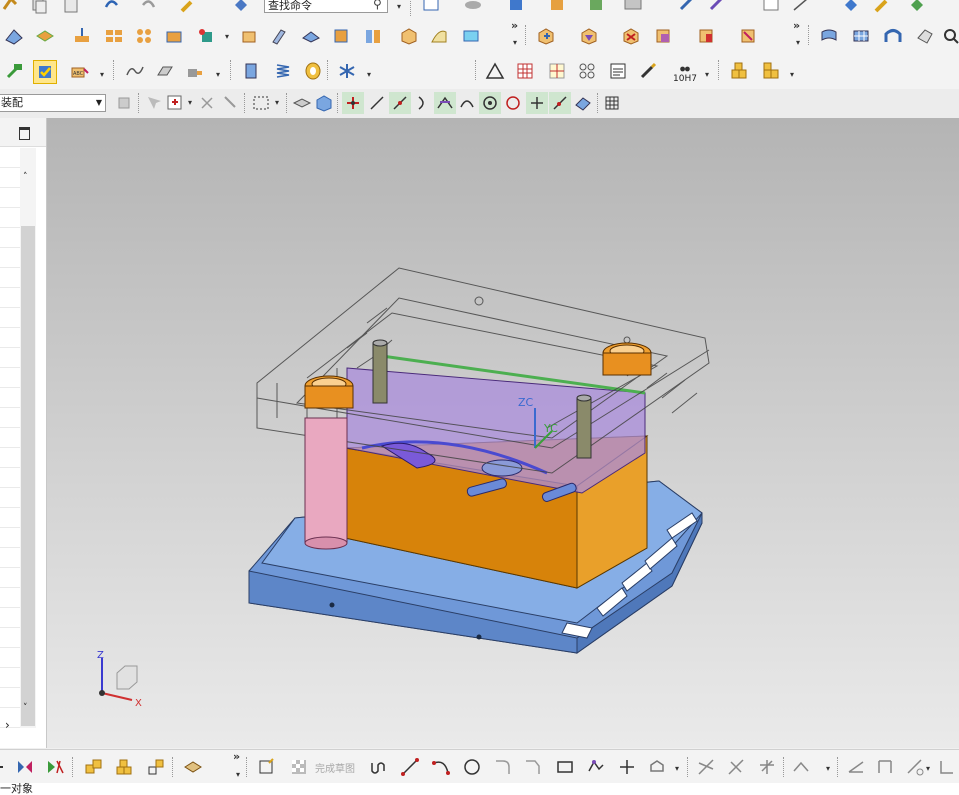  I want to click on cylinder-icon, so click(251, 71).